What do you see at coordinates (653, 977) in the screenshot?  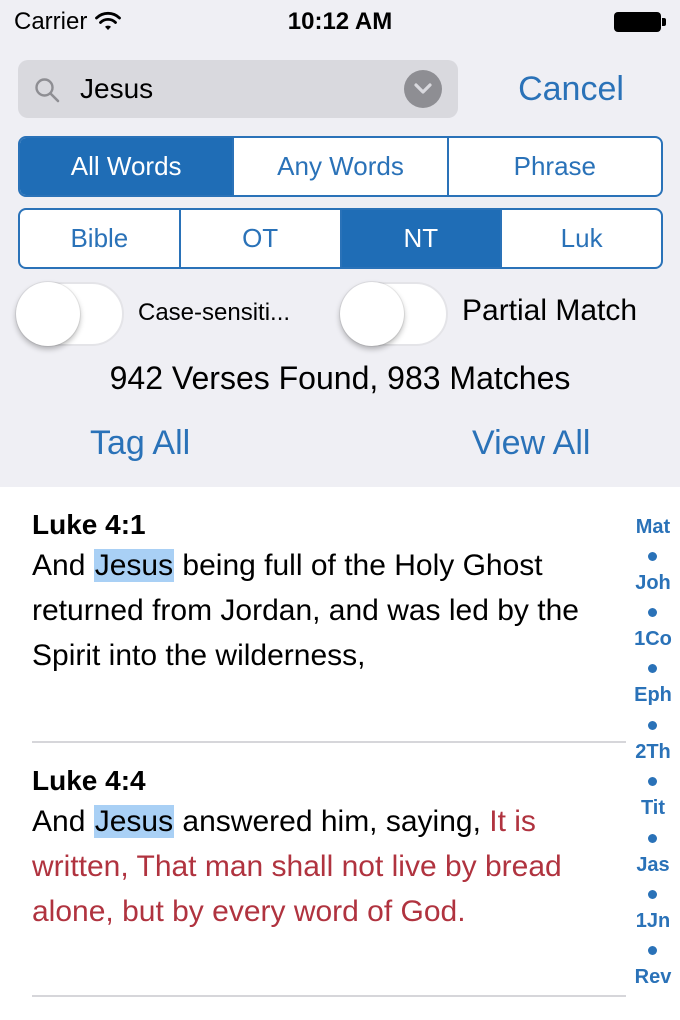 I see `index-item-rev: Rev` at bounding box center [653, 977].